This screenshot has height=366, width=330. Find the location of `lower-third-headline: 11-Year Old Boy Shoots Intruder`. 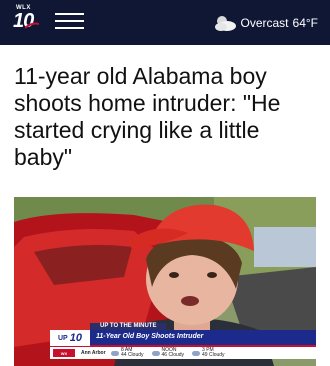

lower-third-headline: 11-Year Old Boy Shoots Intruder is located at coordinates (150, 336).